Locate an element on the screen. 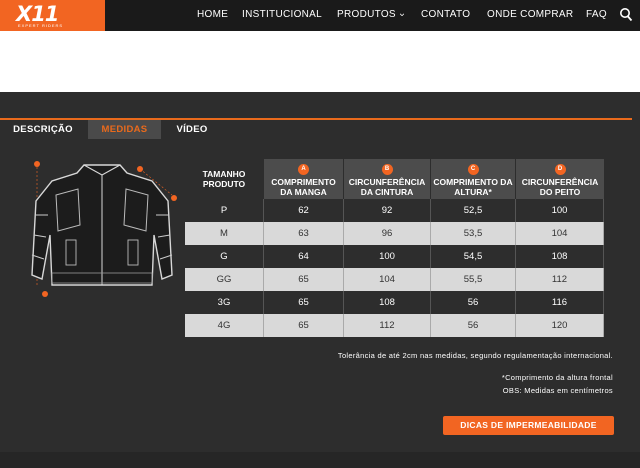 Image resolution: width=640 pixels, height=468 pixels. nav-produtos: PRODUTOS‹ is located at coordinates (372, 16).